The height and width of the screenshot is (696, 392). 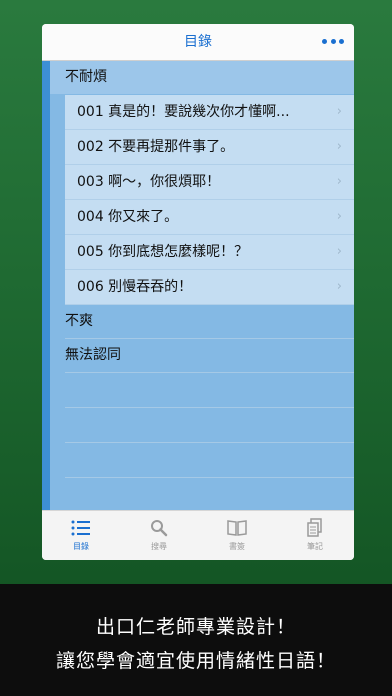 I want to click on caption-line-2: 讓您學會適宜使用情緒性日語！, so click(x=195, y=661).